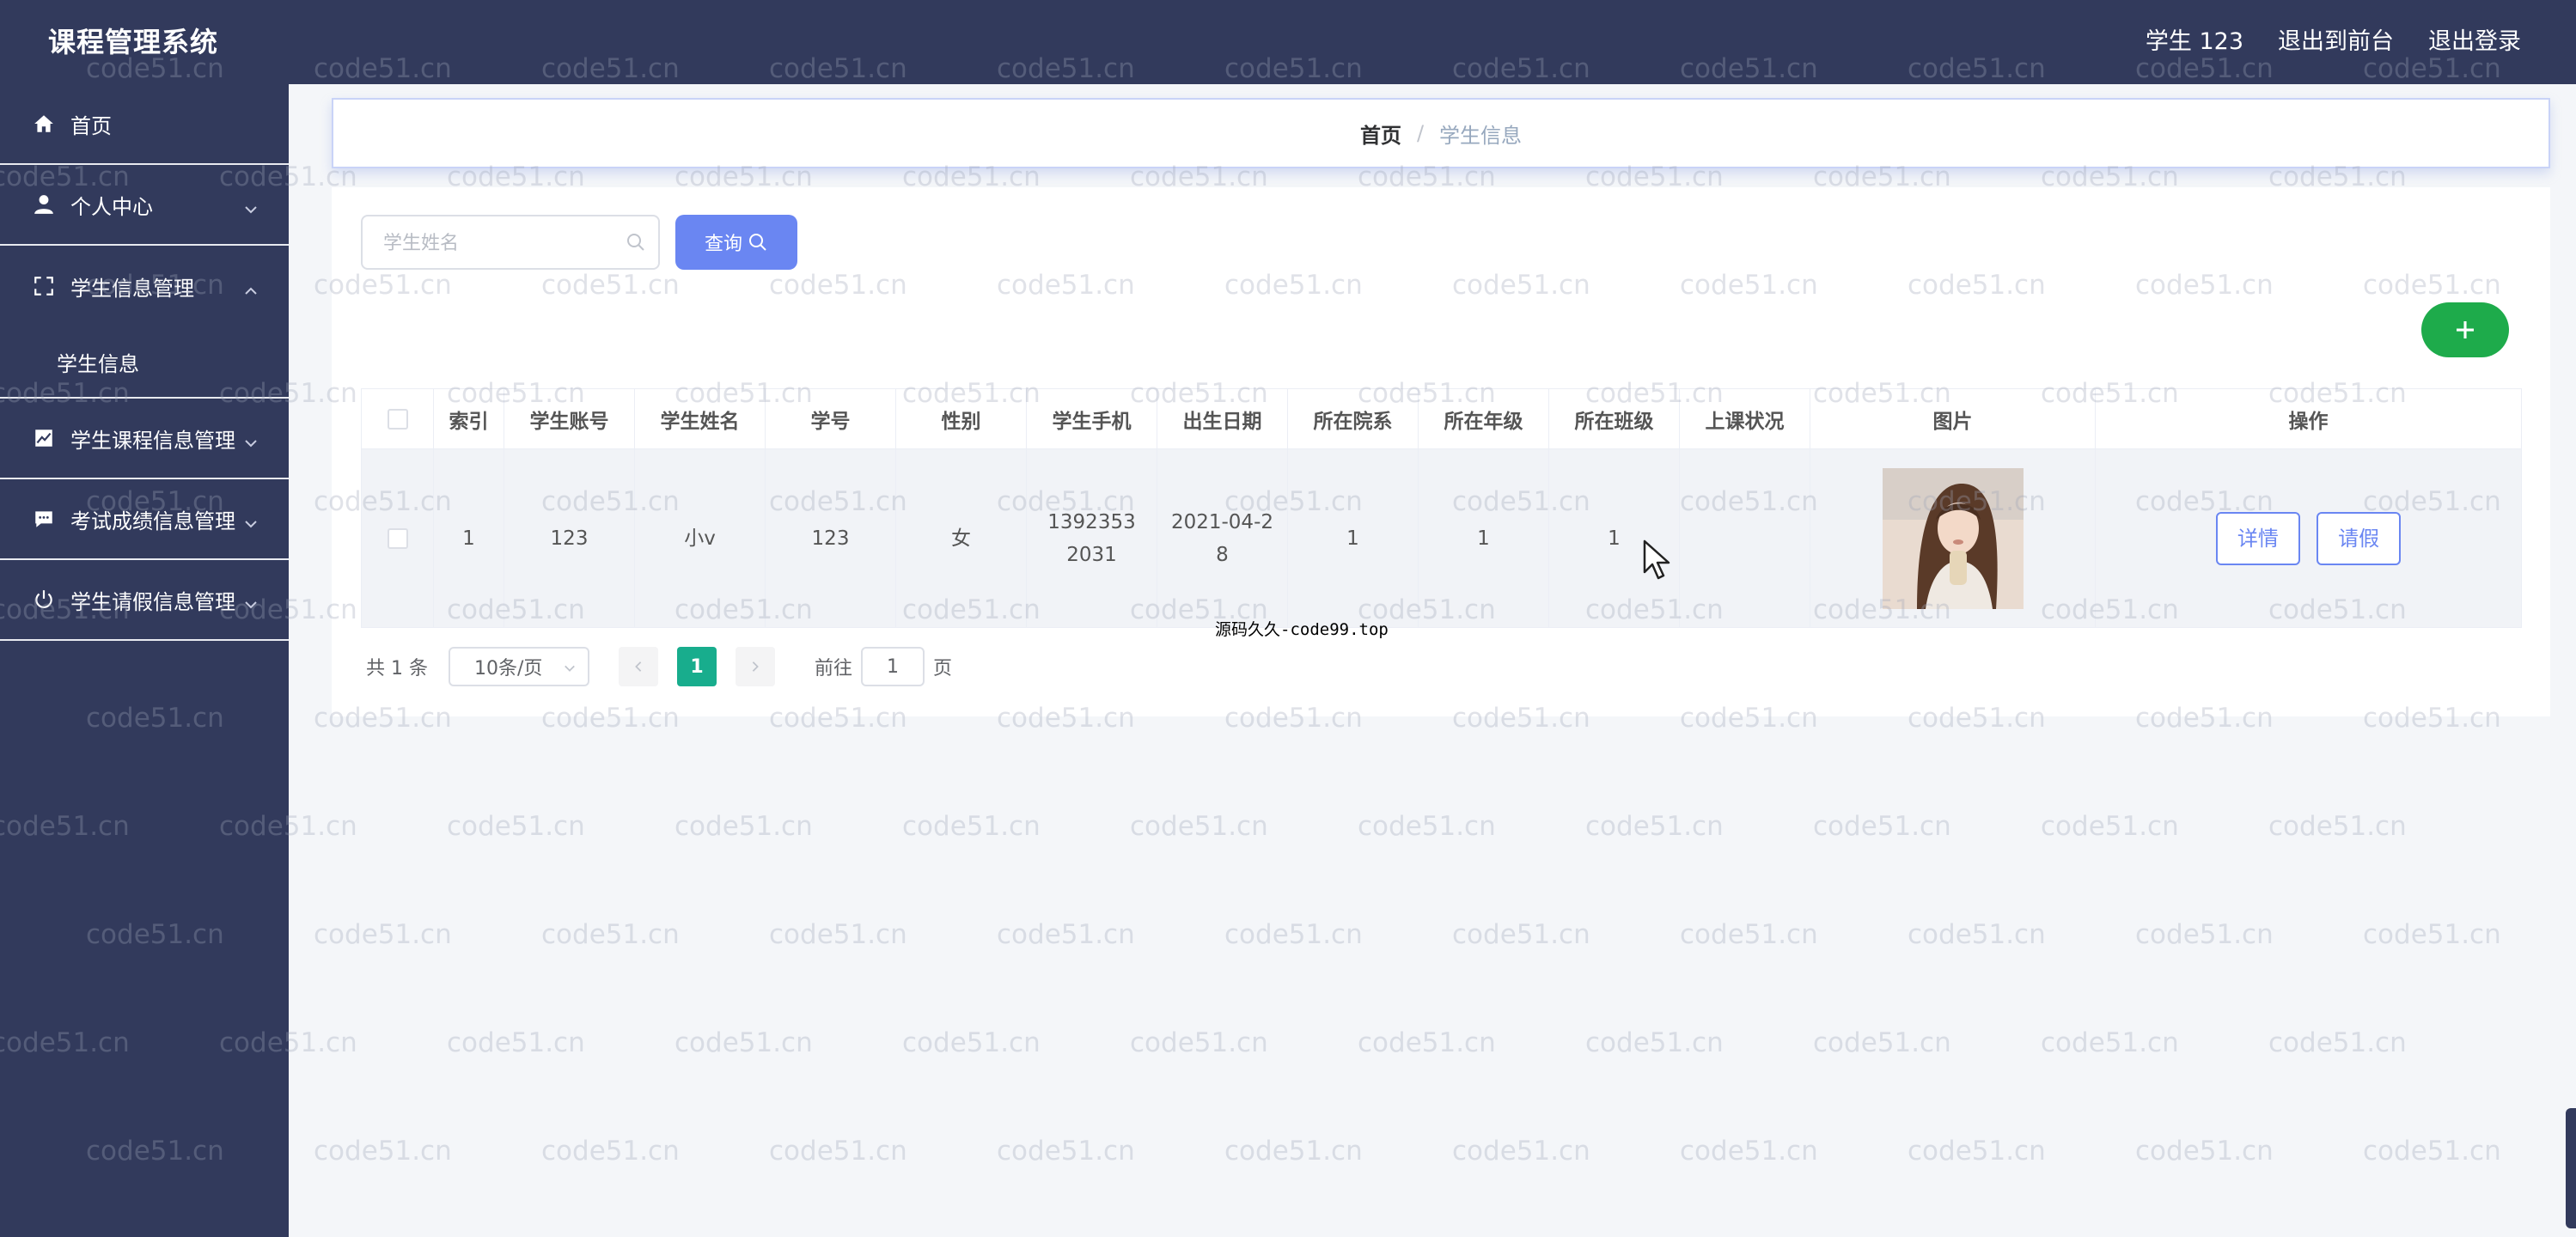  What do you see at coordinates (397, 668) in the screenshot?
I see `pagination-total: 共 1 条` at bounding box center [397, 668].